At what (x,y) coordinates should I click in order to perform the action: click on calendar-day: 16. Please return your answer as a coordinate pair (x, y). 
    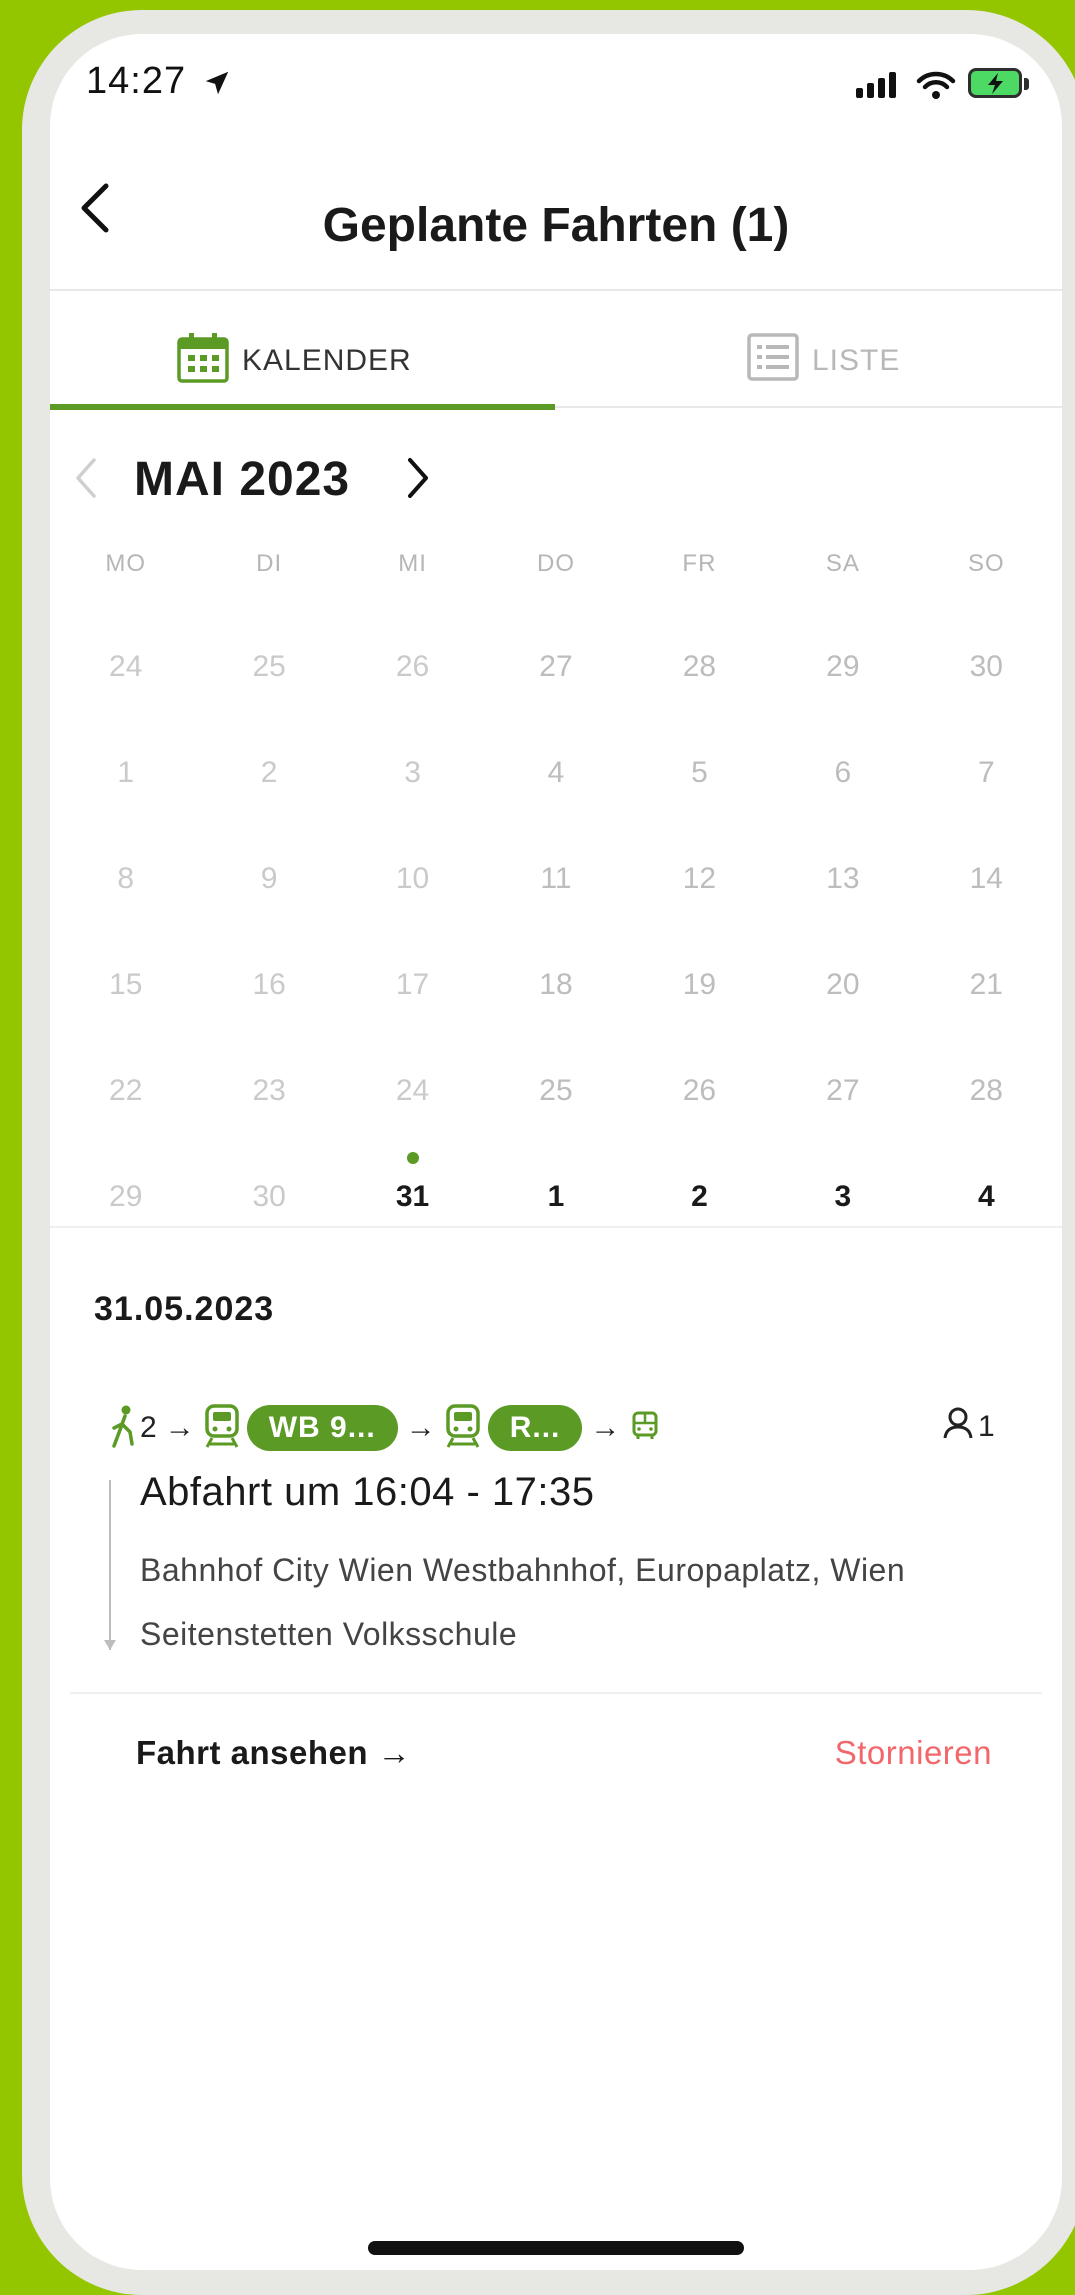
    Looking at the image, I should click on (269, 984).